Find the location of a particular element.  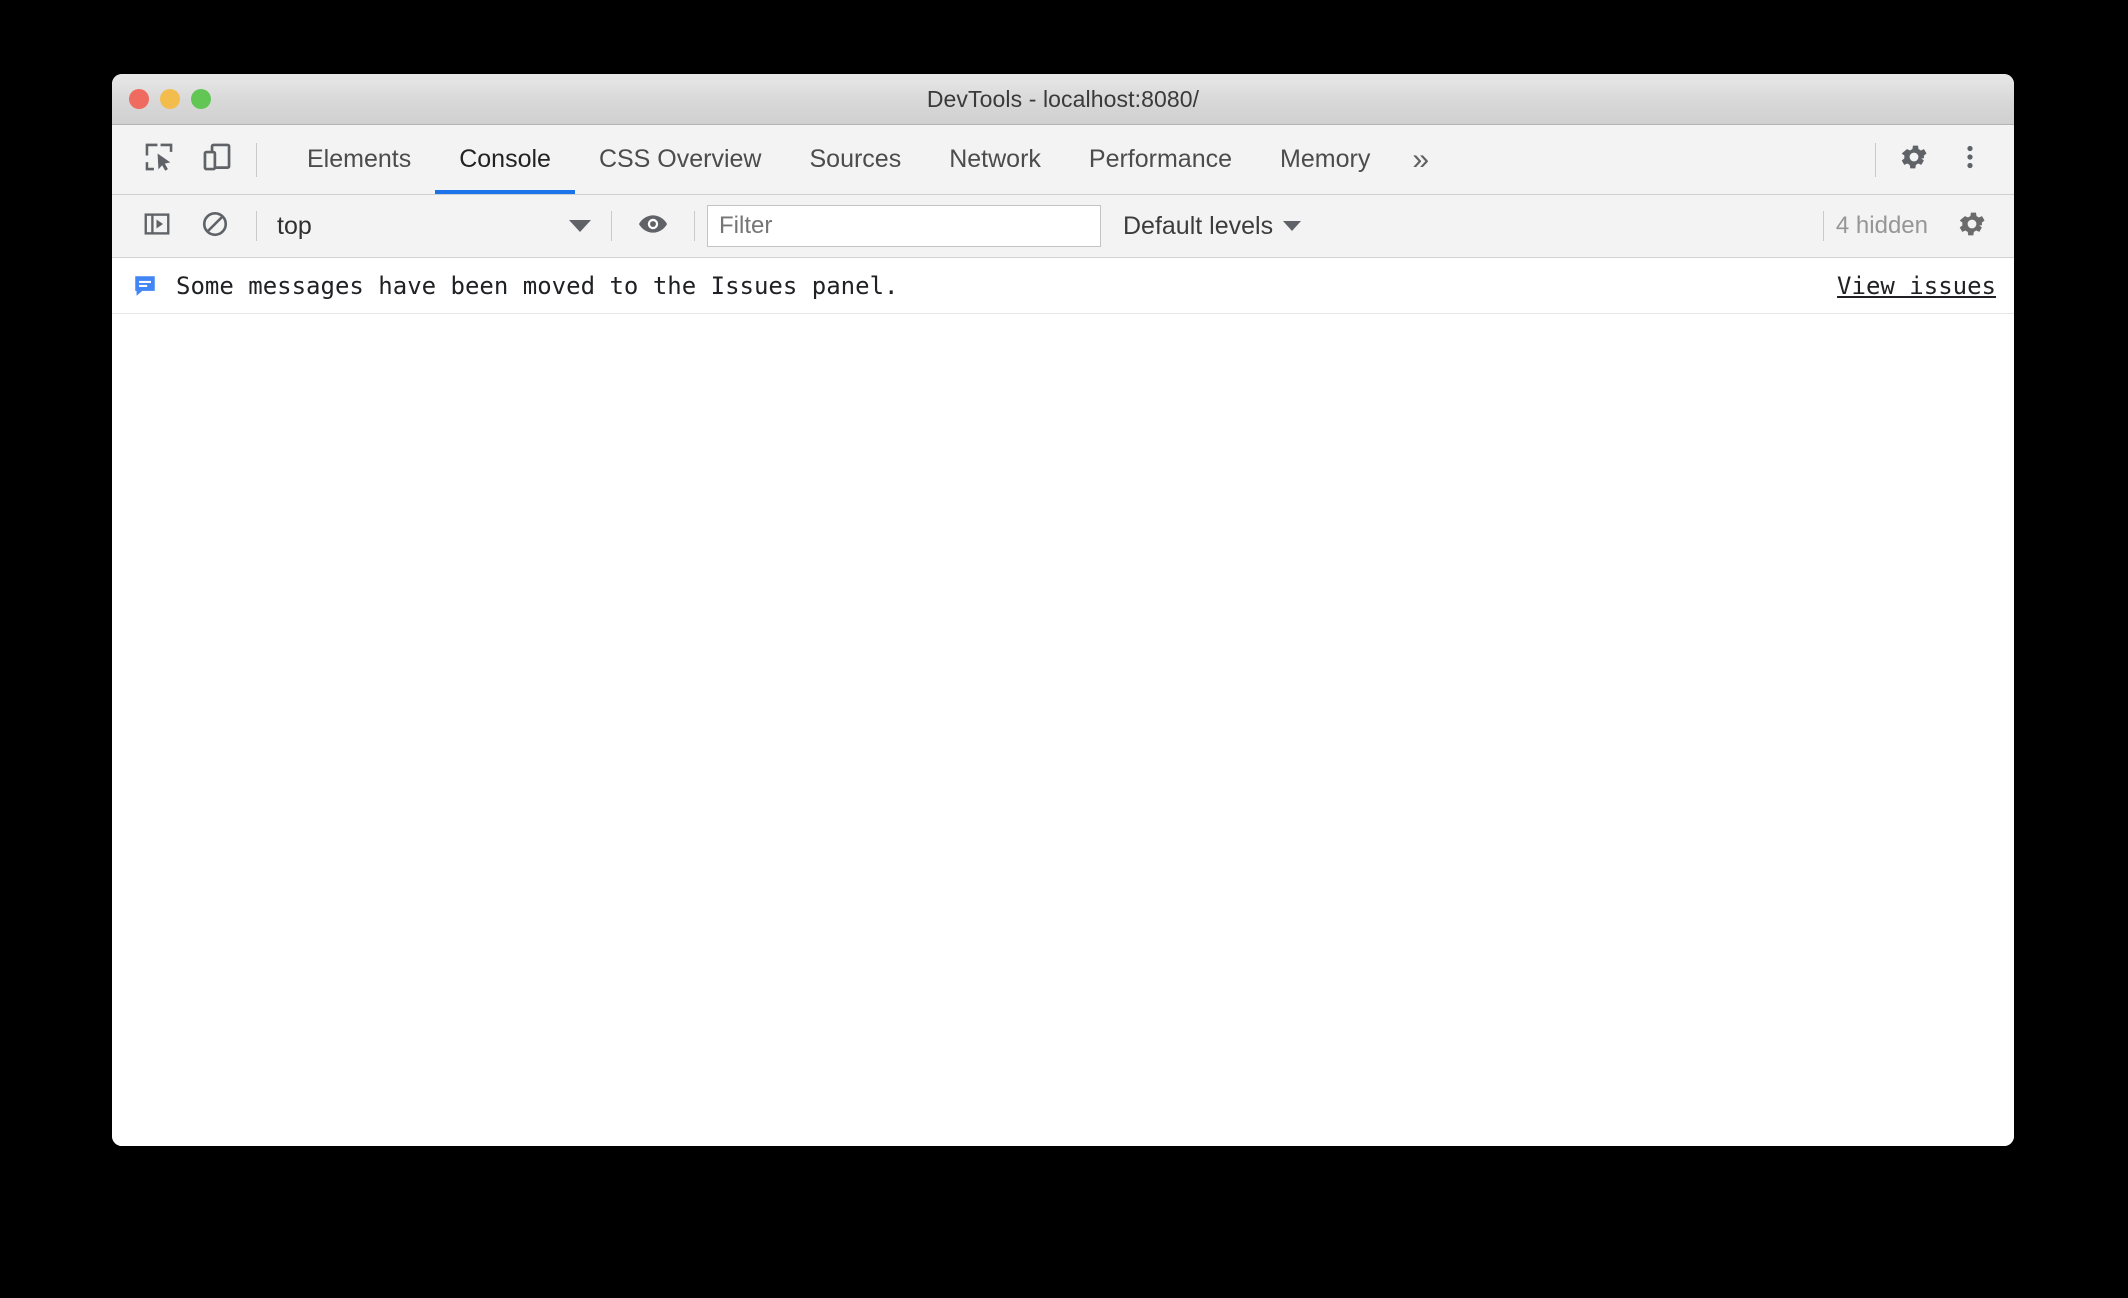

main-toolbar-right-actions is located at coordinates (1939, 159).